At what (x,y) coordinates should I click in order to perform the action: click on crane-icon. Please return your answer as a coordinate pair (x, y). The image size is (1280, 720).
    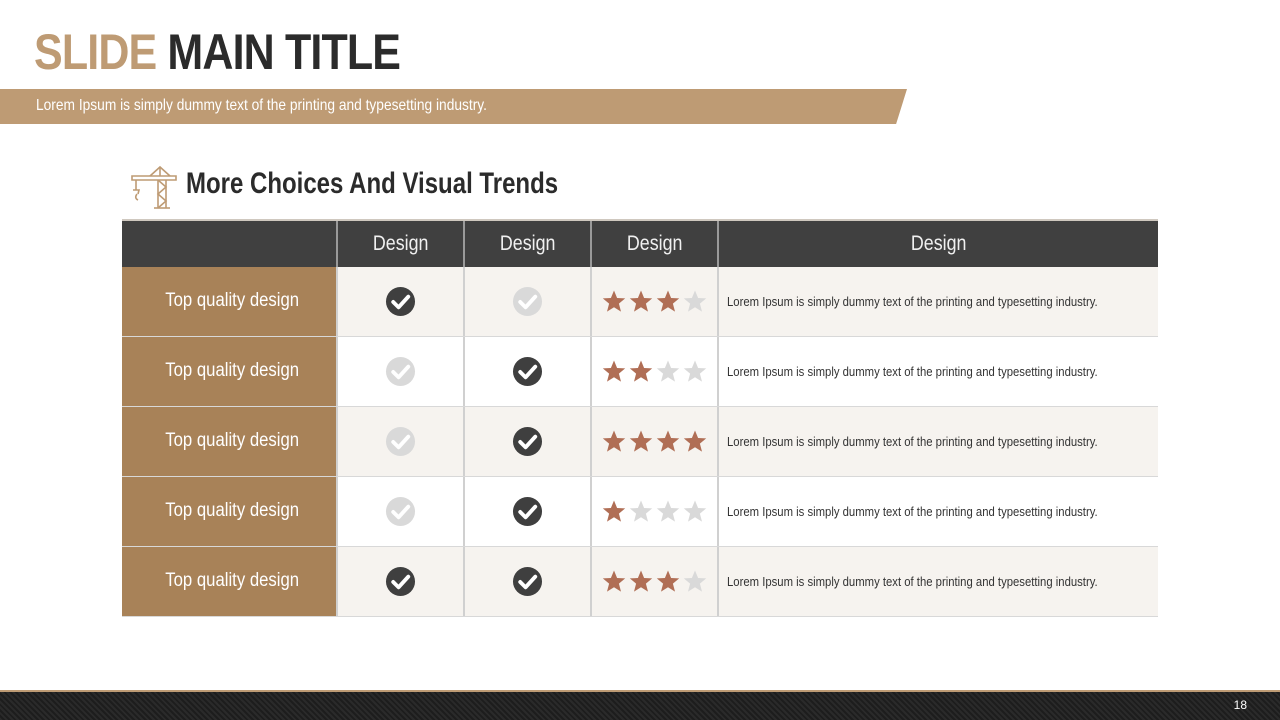
    Looking at the image, I should click on (154, 187).